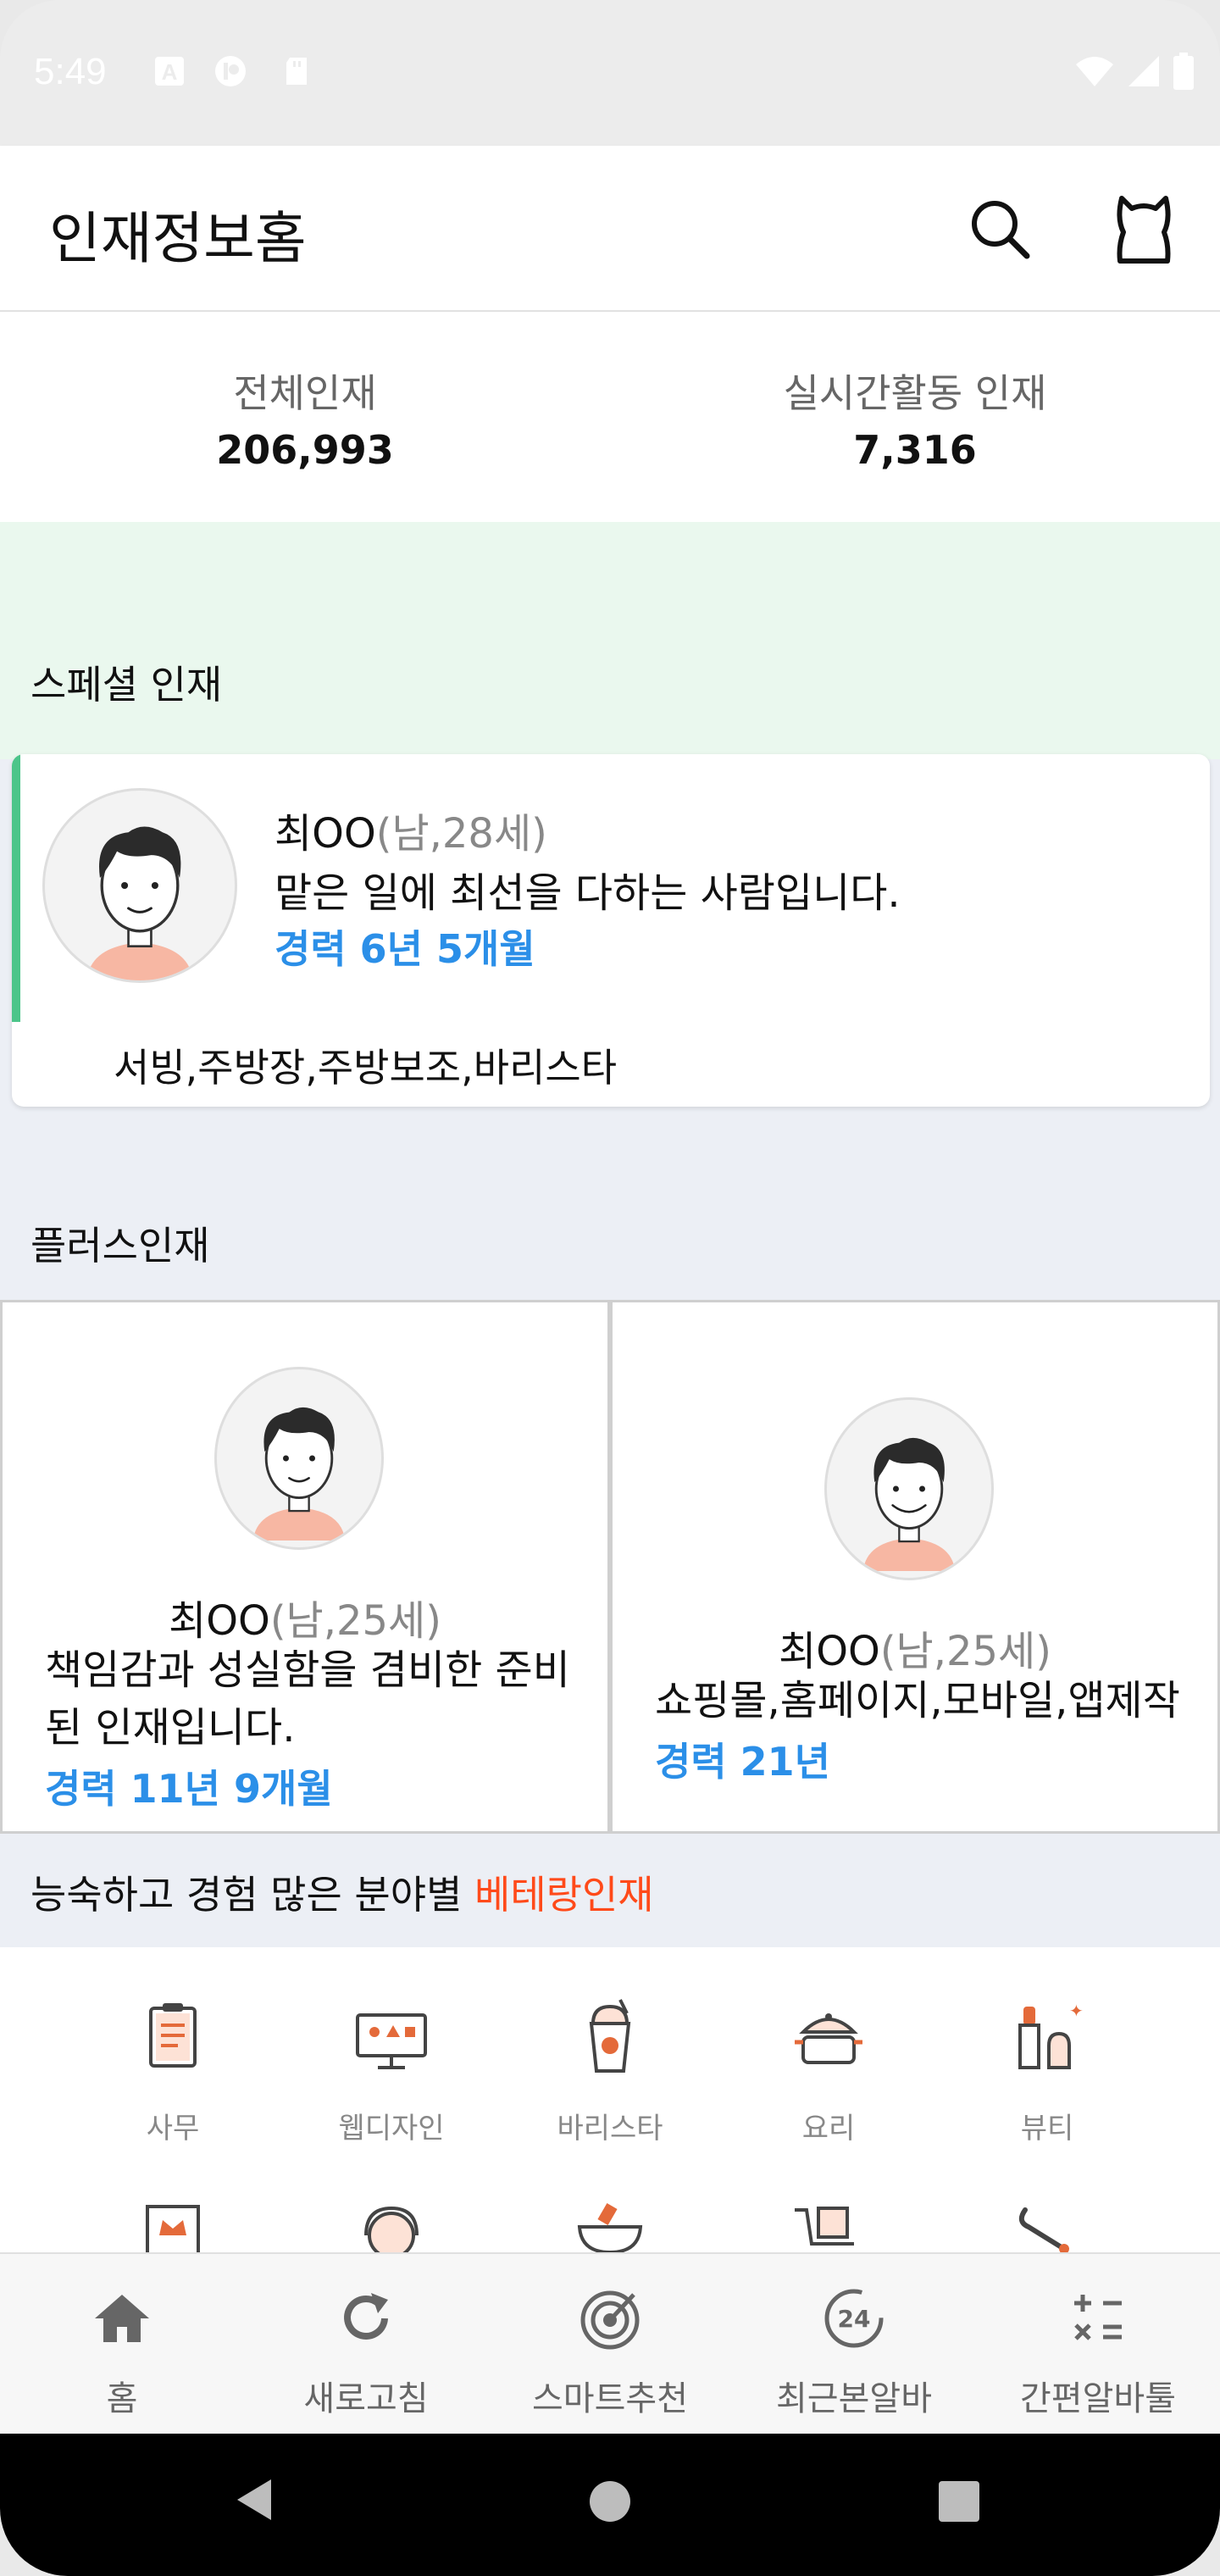 The width and height of the screenshot is (1220, 2576). I want to click on plus-career: 경력 21년, so click(742, 1762).